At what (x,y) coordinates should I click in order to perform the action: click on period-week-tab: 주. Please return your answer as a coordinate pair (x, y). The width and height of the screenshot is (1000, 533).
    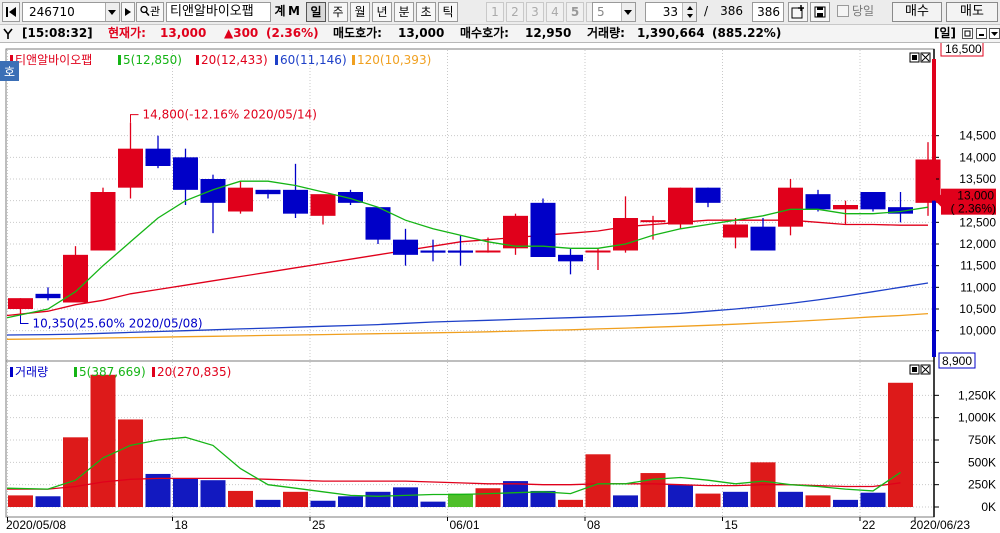
    Looking at the image, I should click on (338, 12).